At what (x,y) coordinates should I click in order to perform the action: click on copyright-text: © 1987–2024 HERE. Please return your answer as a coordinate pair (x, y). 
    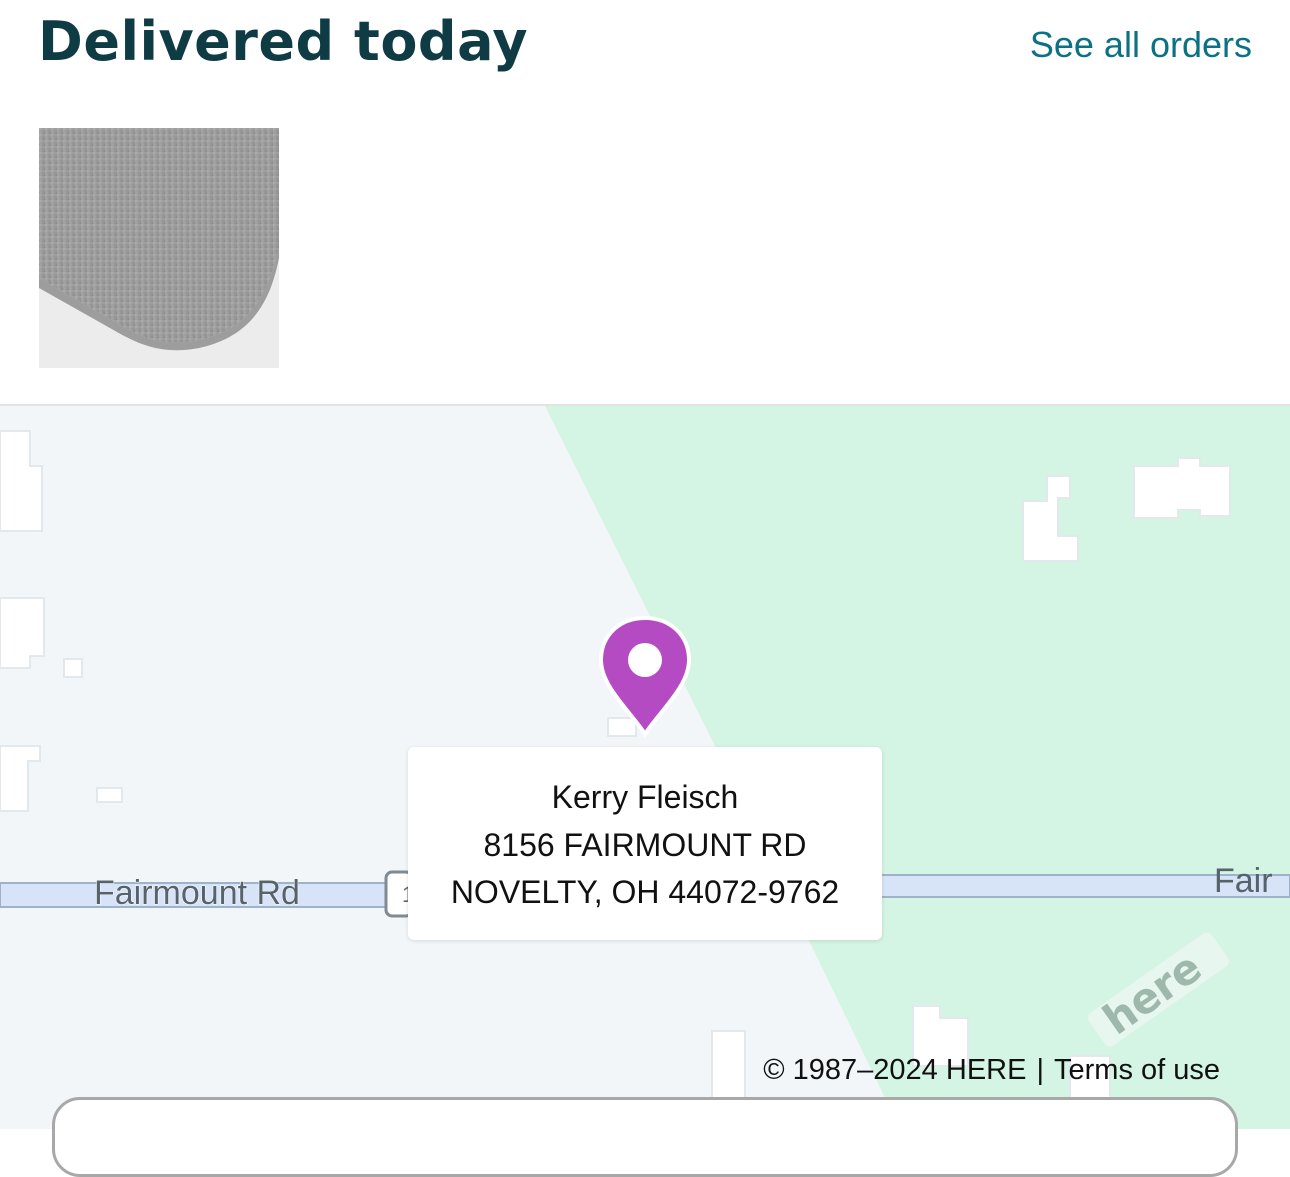
    Looking at the image, I should click on (895, 1070).